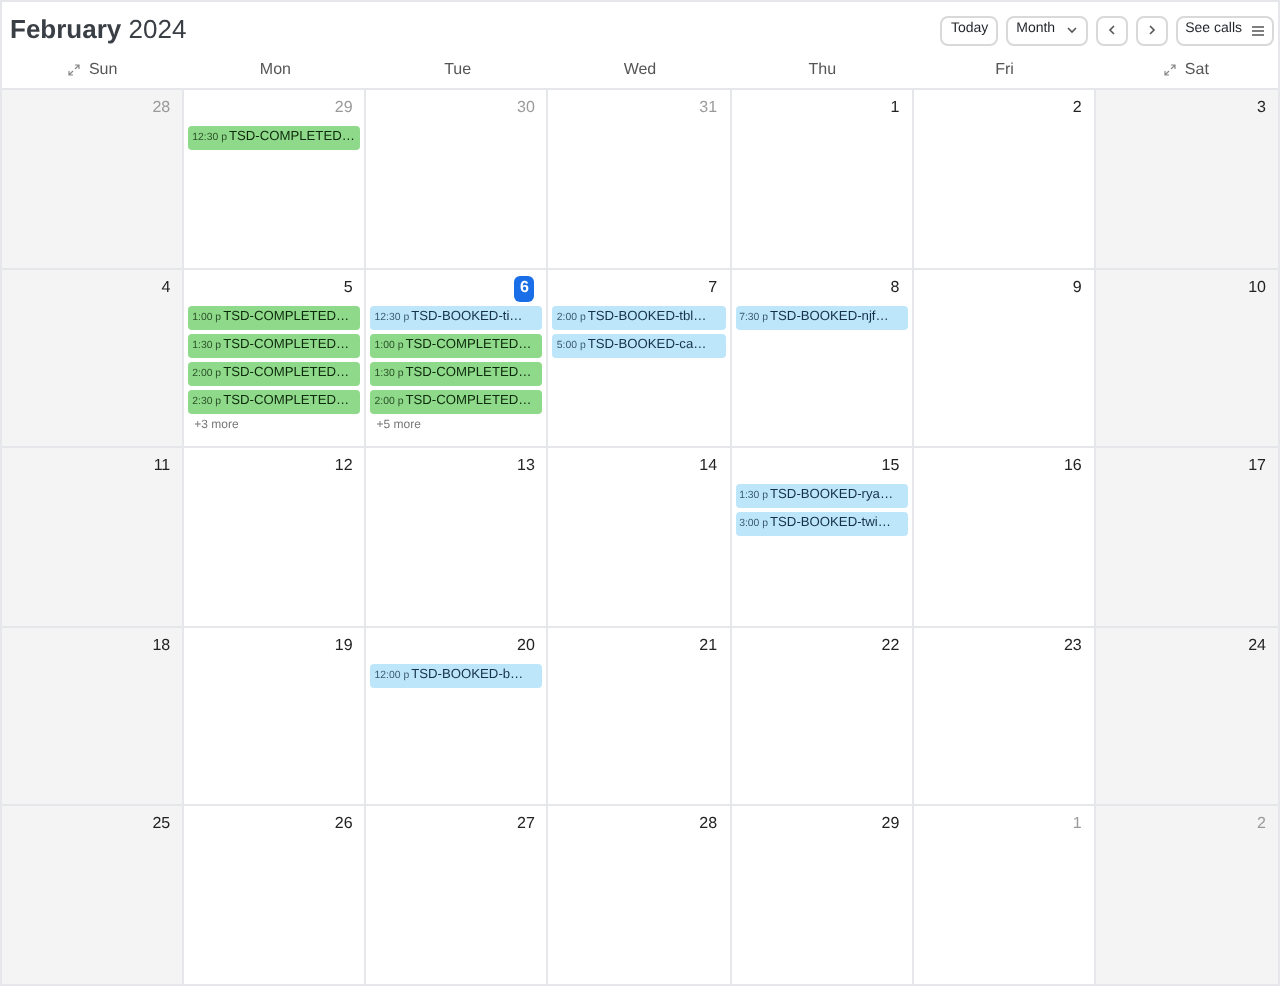 The height and width of the screenshot is (986, 1280). I want to click on weekday-label: Fri, so click(1004, 69).